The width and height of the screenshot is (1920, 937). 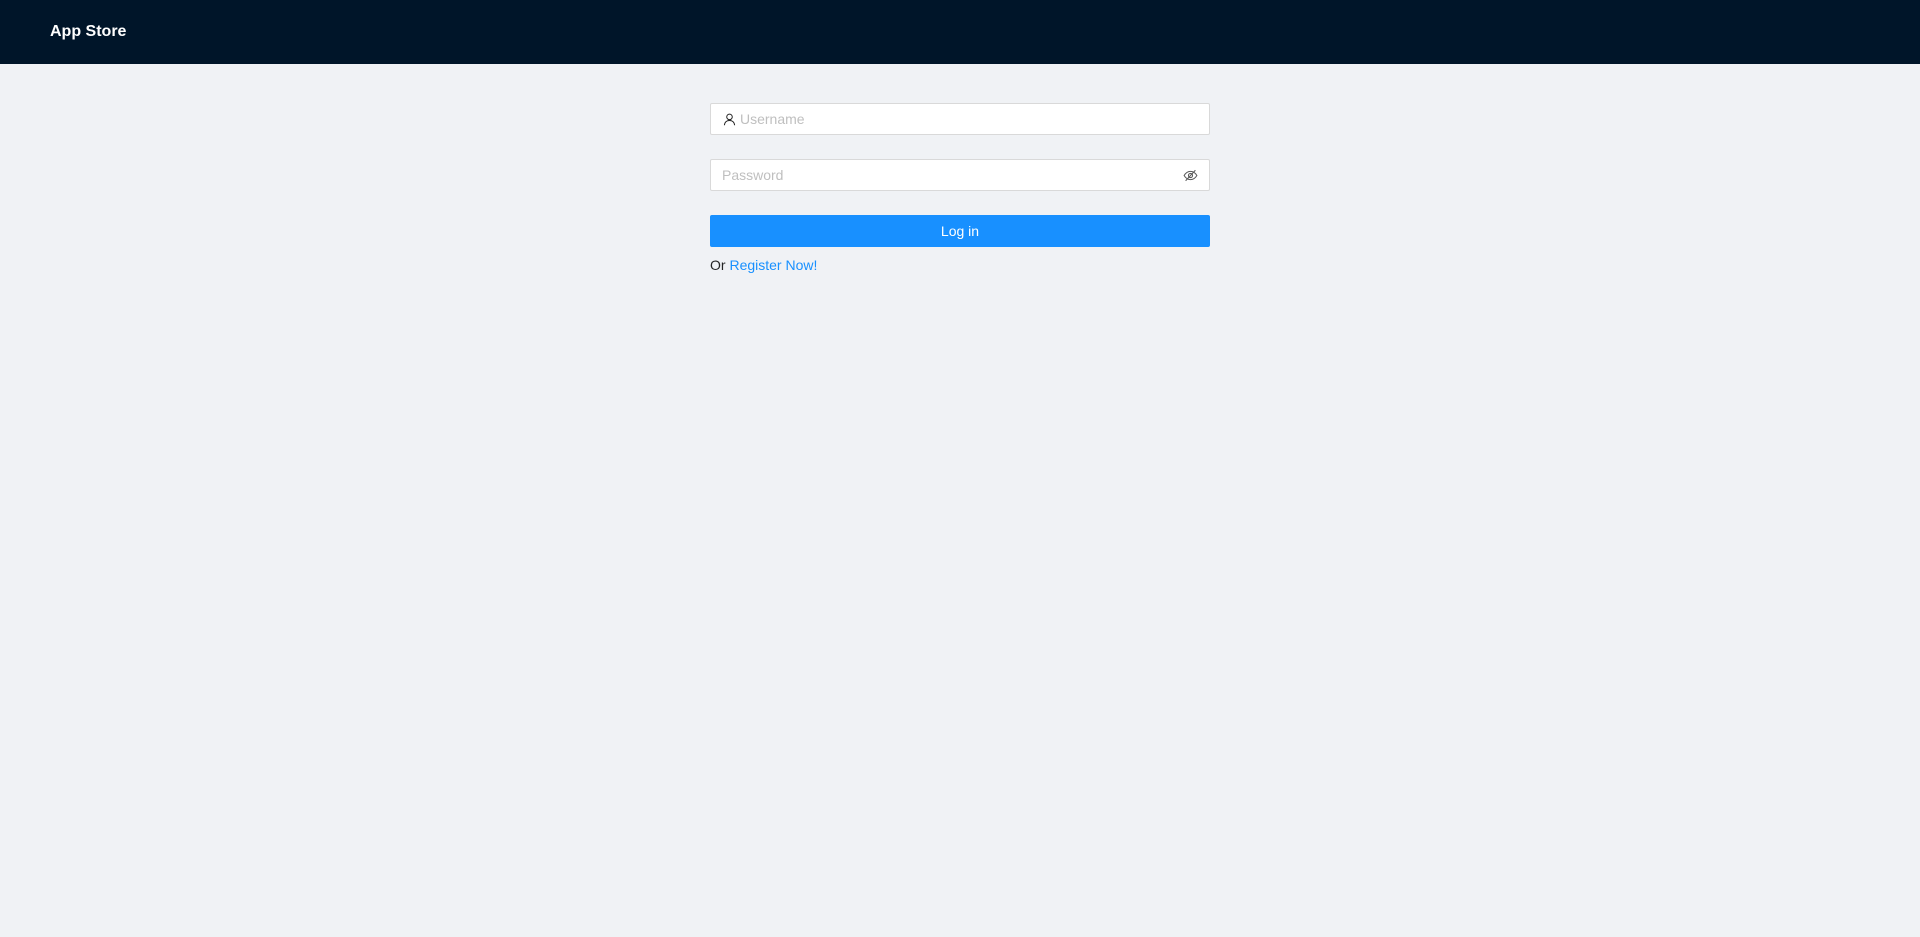 What do you see at coordinates (950, 175) in the screenshot?
I see `password-input` at bounding box center [950, 175].